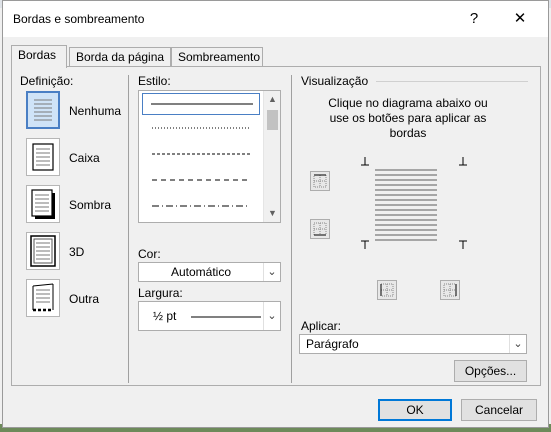 Image resolution: width=551 pixels, height=432 pixels. I want to click on scroll-up-icon: ▲, so click(272, 99).